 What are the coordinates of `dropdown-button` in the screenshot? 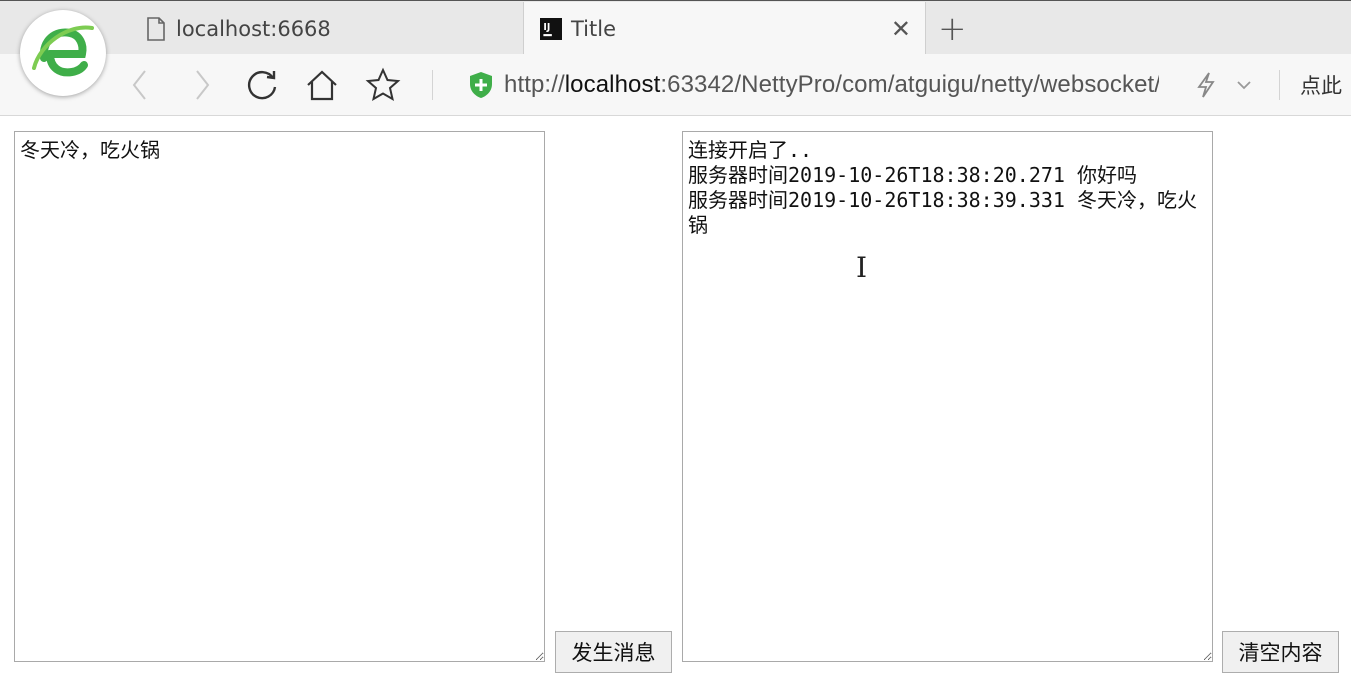 It's located at (1244, 85).